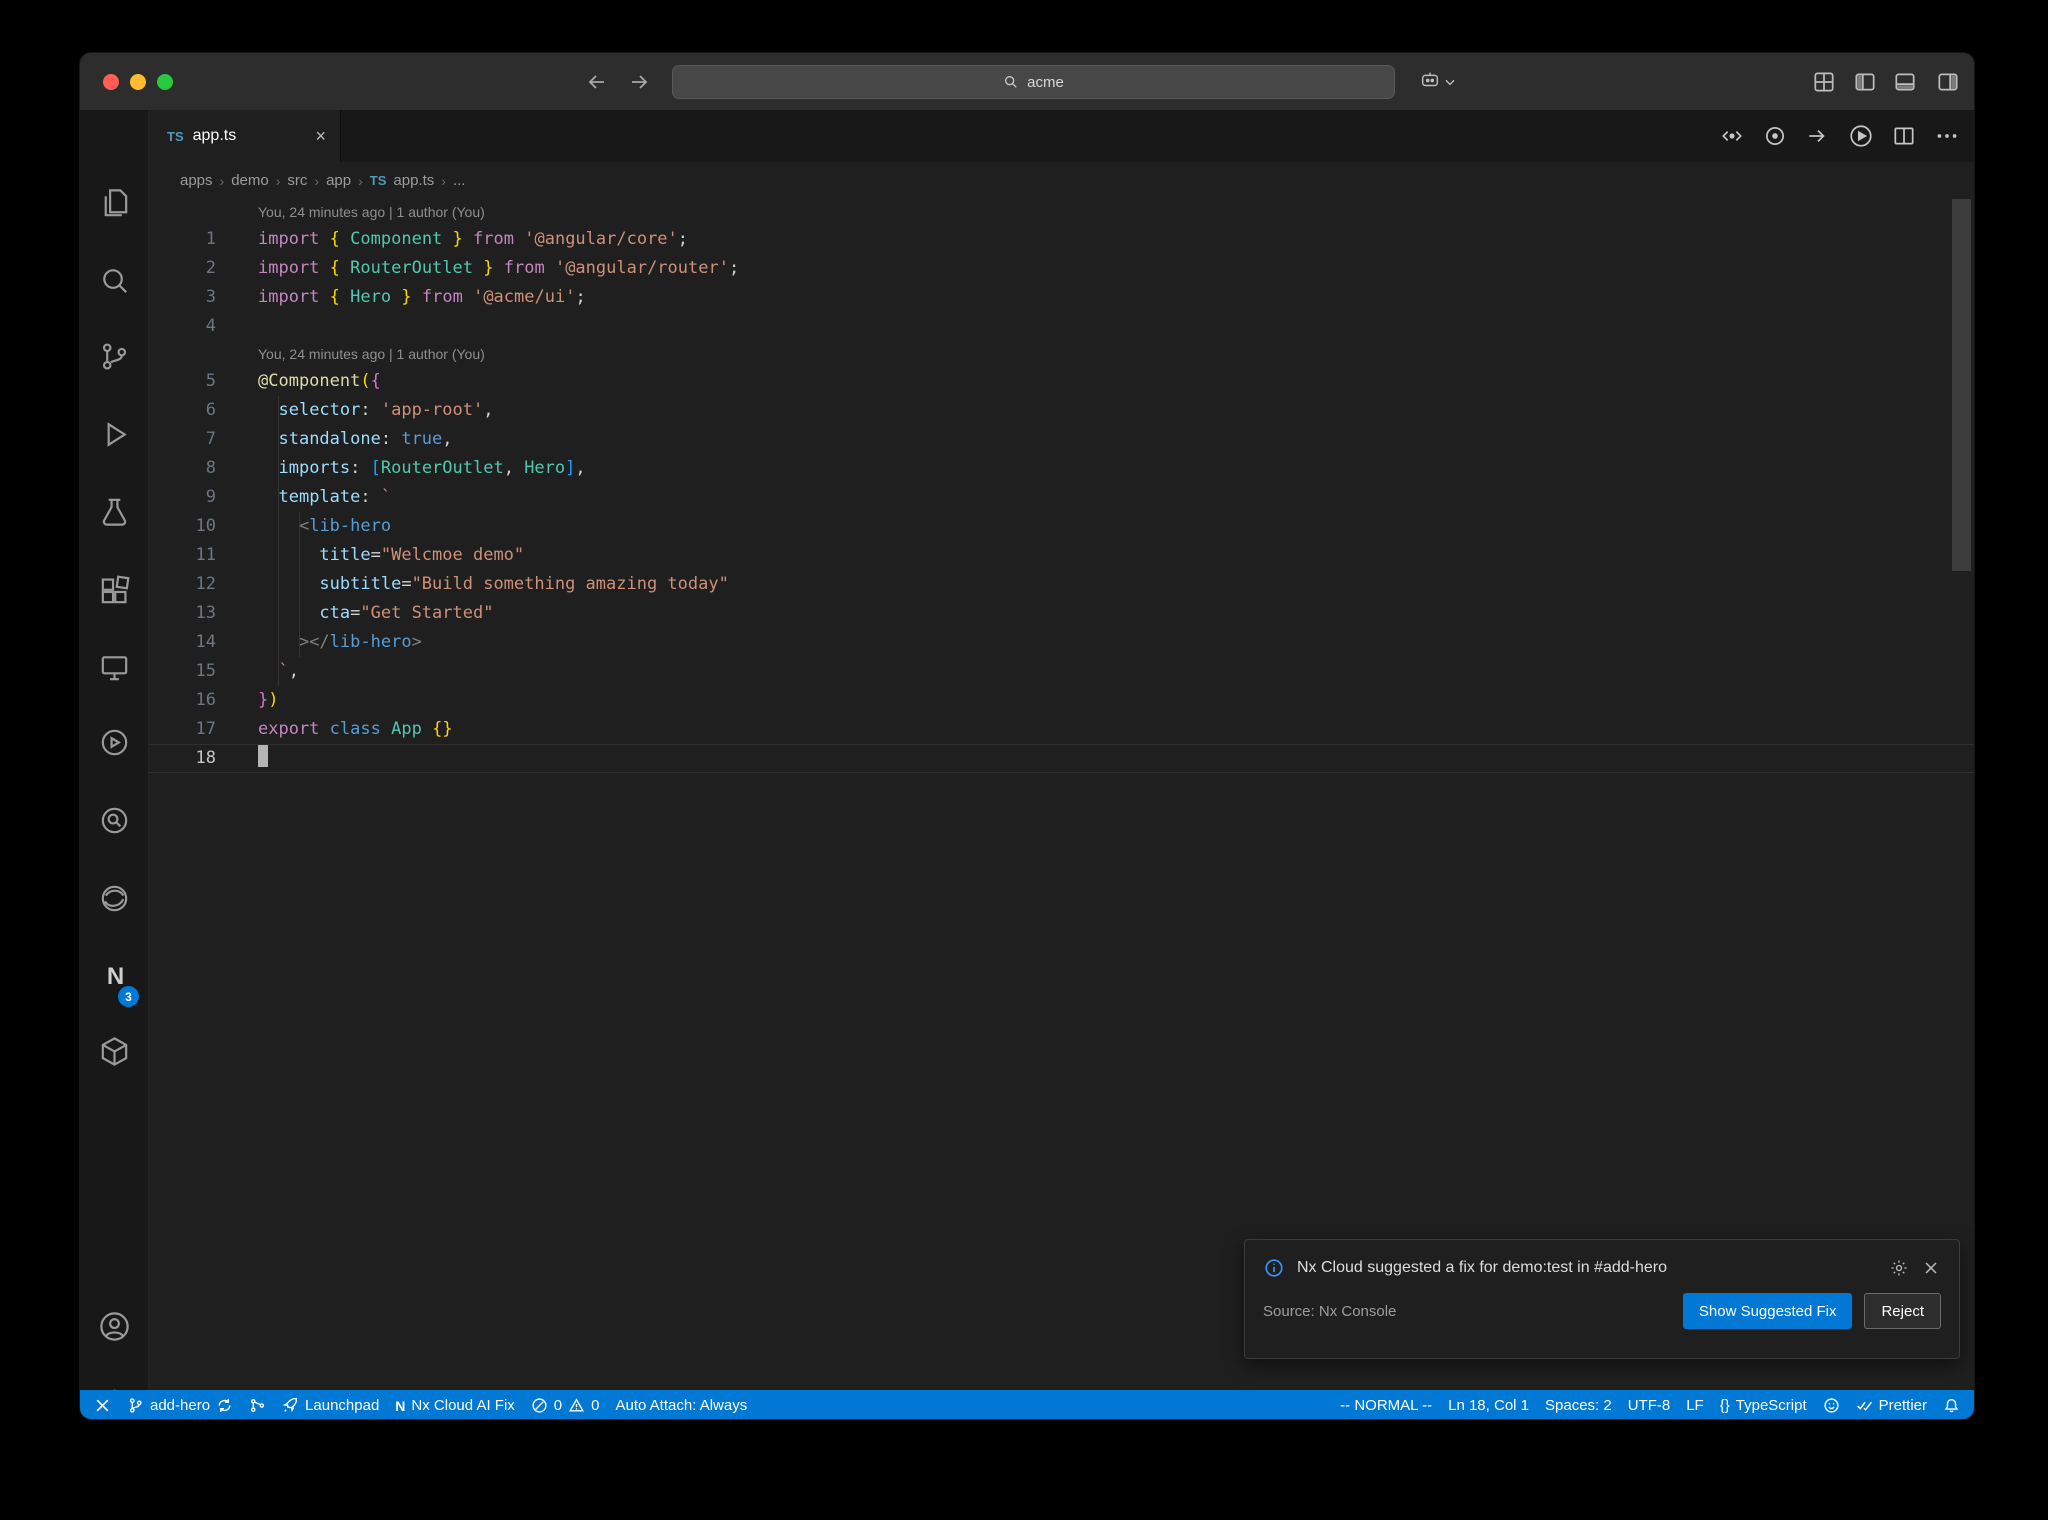  What do you see at coordinates (1061, 468) in the screenshot?
I see `code-line: 8 imports: [RouterOutlet, Hero],` at bounding box center [1061, 468].